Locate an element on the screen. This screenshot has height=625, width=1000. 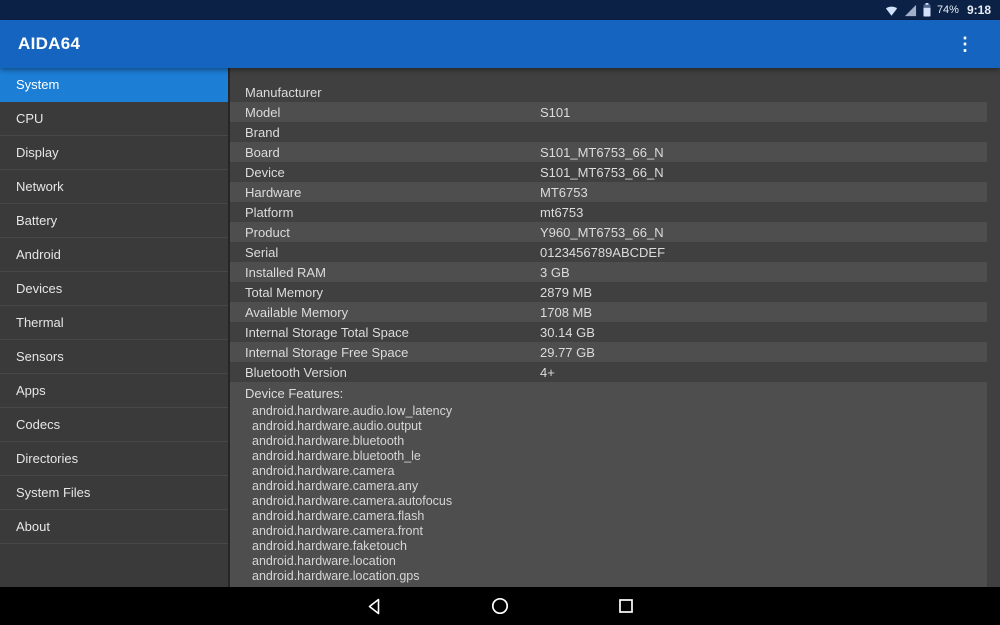
device-feature-item: android.hardware.audio.low_latency is located at coordinates (352, 411).